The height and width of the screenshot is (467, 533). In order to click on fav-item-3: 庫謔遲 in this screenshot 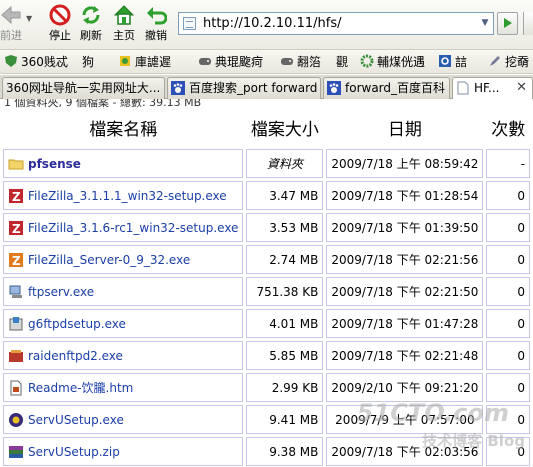, I will do `click(144, 62)`.